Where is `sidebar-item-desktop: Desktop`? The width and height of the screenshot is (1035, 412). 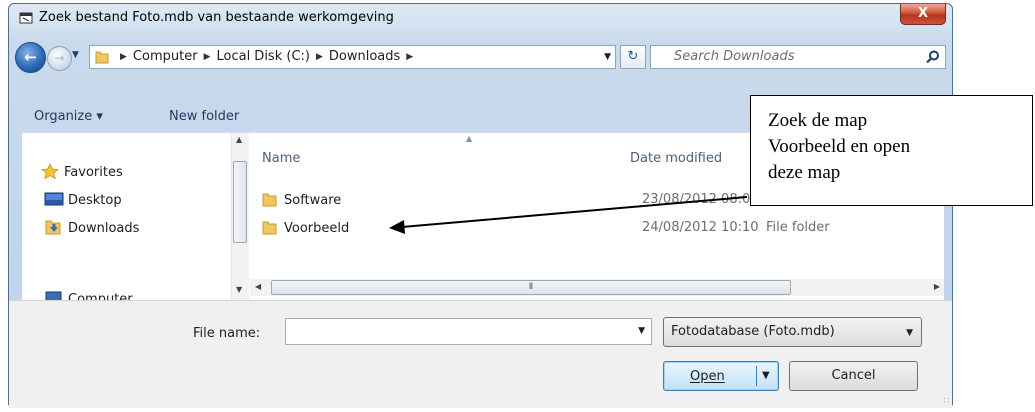 sidebar-item-desktop: Desktop is located at coordinates (83, 199).